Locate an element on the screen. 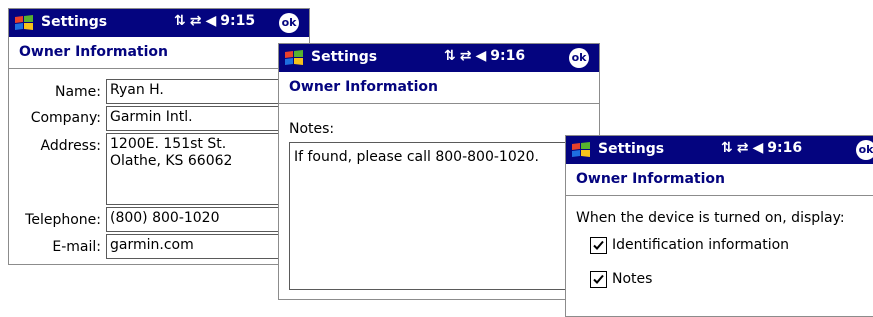  notes-checkbox is located at coordinates (598, 279).